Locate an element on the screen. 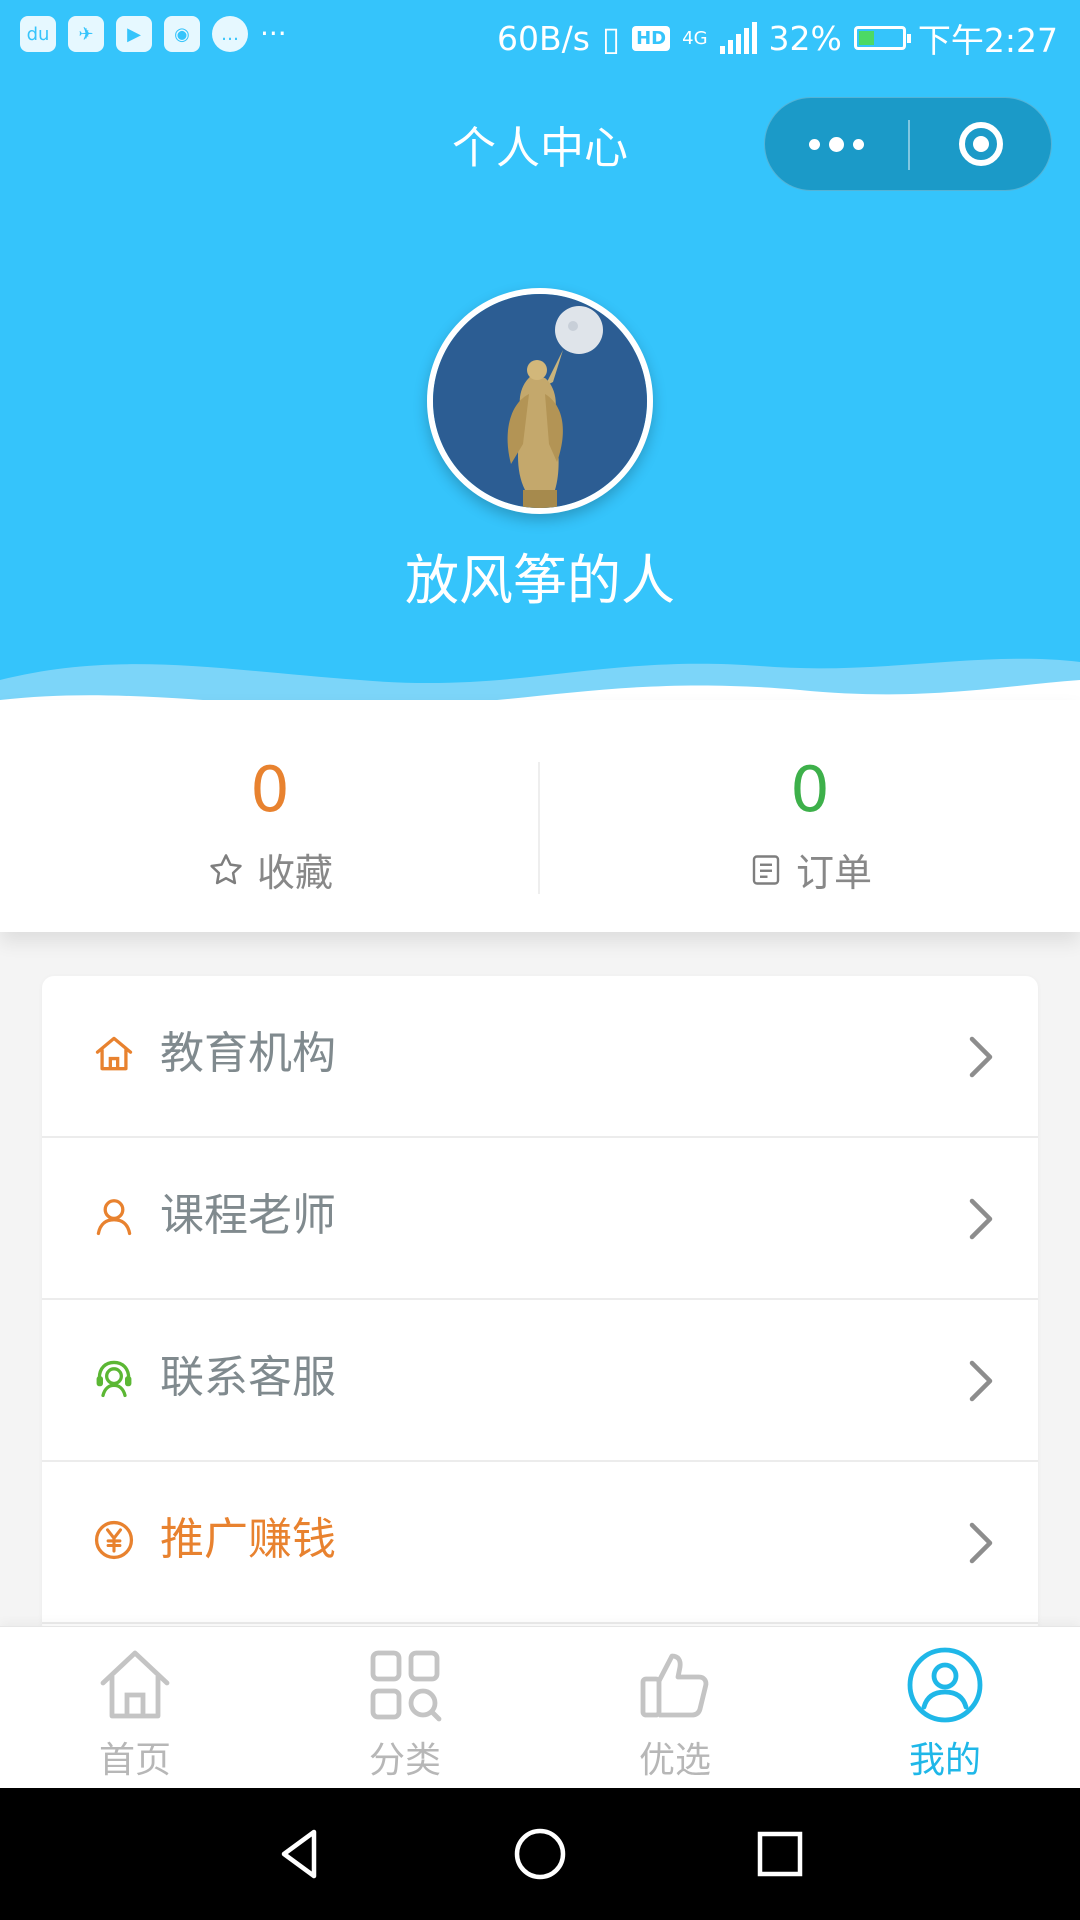 The height and width of the screenshot is (1920, 1080). favorites-label: 收藏 is located at coordinates (294, 873).